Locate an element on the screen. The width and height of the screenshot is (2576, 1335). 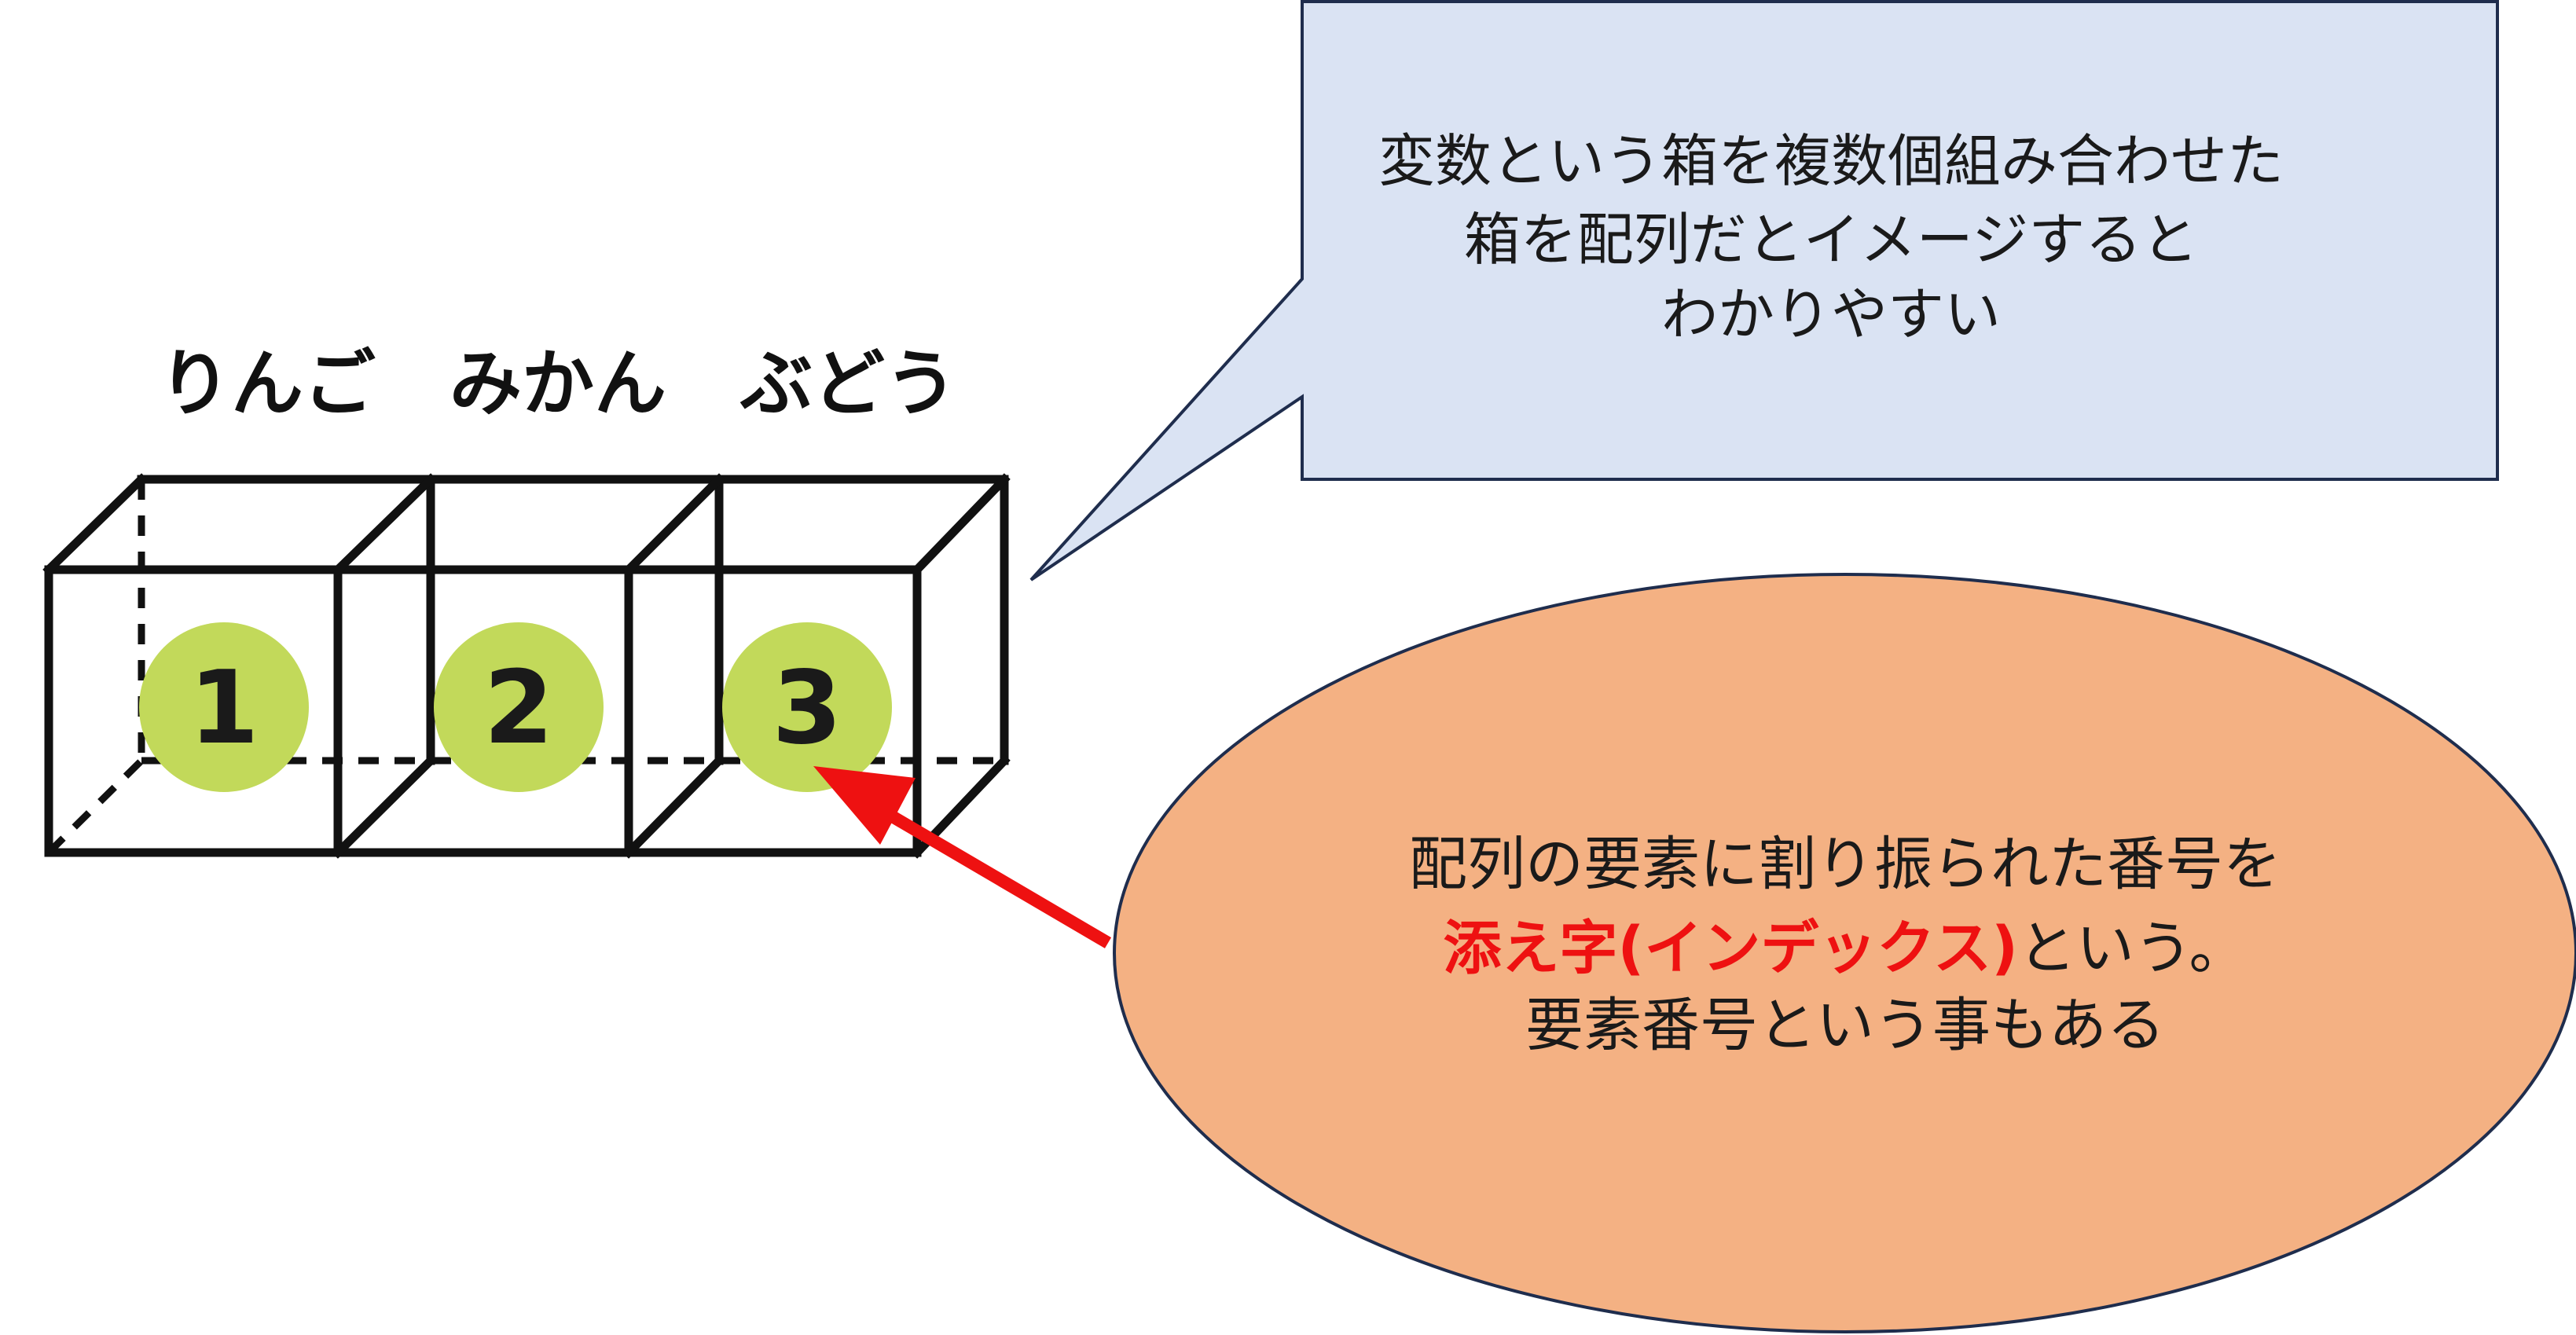
index-number-1: 1 is located at coordinates (224, 708).